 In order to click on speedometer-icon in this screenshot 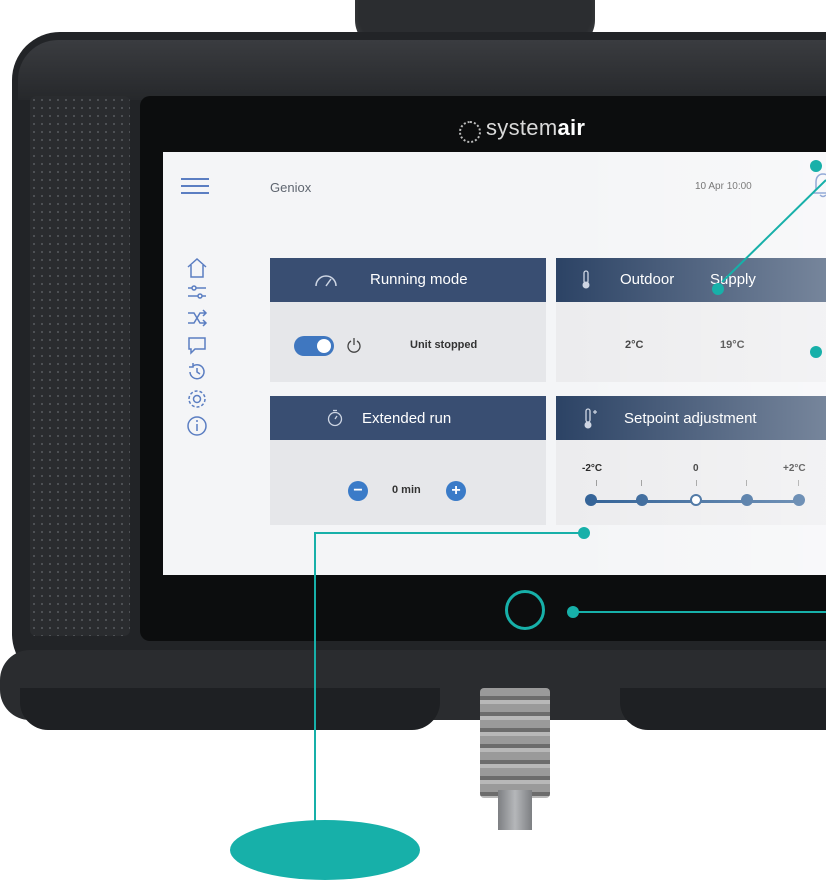, I will do `click(326, 279)`.